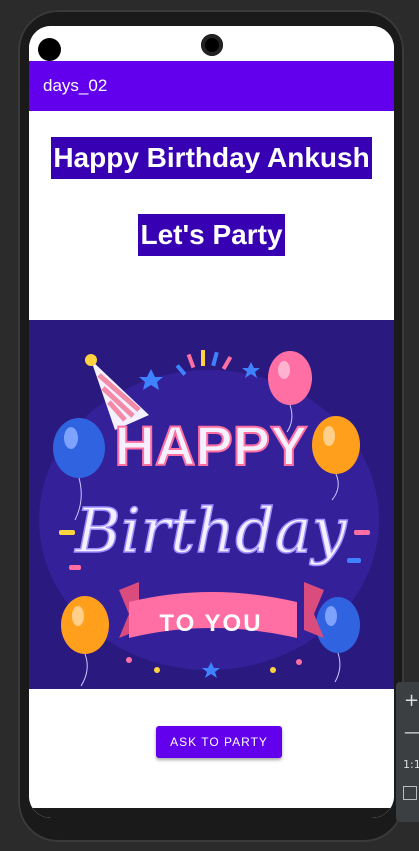 This screenshot has width=419, height=851. I want to click on emulator-zoom-toolbar: + — 1:1, so click(407, 752).